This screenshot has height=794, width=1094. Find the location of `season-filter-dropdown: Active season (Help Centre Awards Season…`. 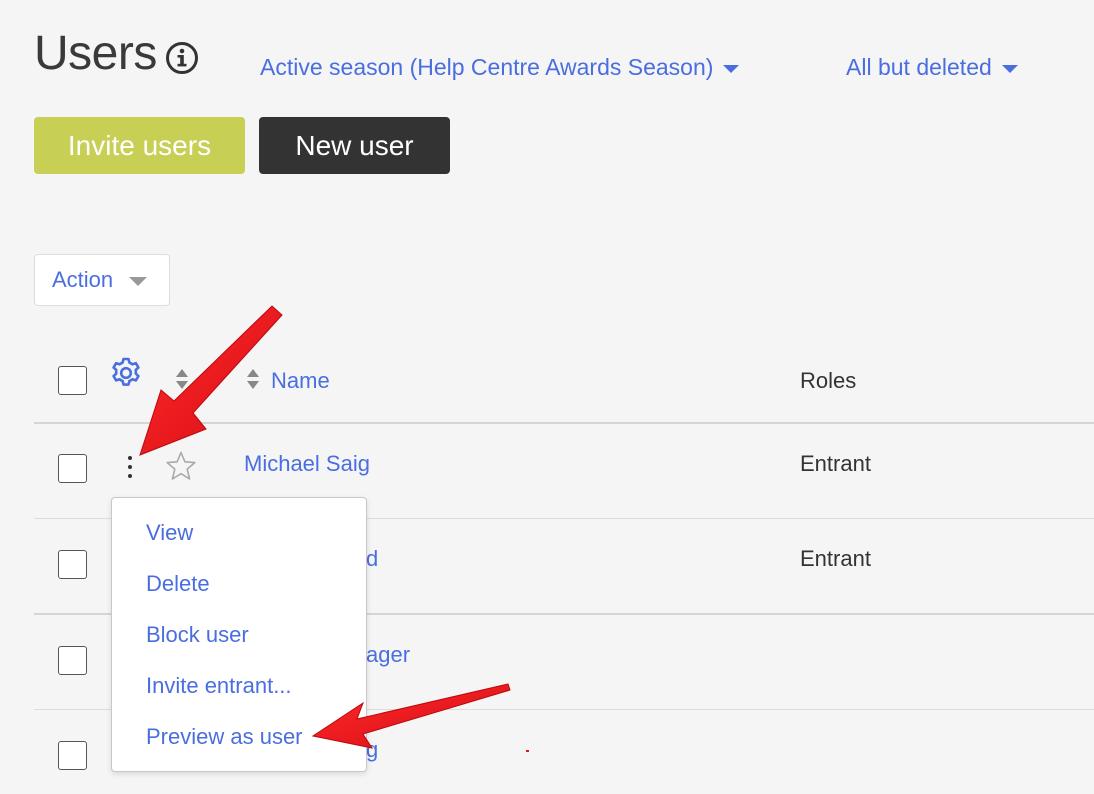

season-filter-dropdown: Active season (Help Centre Awards Season… is located at coordinates (500, 67).